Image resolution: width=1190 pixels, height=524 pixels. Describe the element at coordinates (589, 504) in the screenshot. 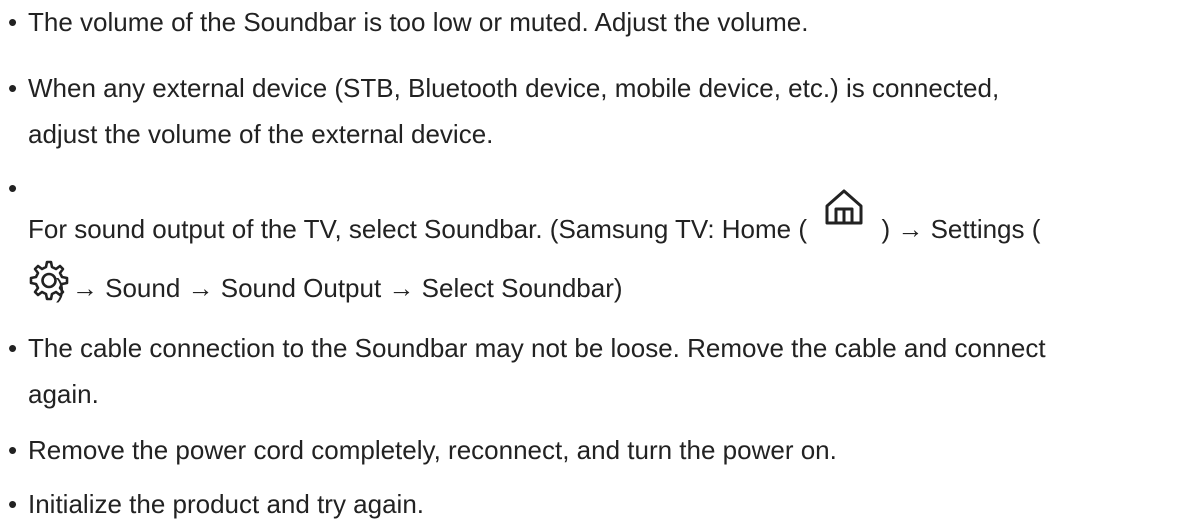

I see `list-item: • Initialize the product and try again.` at that location.